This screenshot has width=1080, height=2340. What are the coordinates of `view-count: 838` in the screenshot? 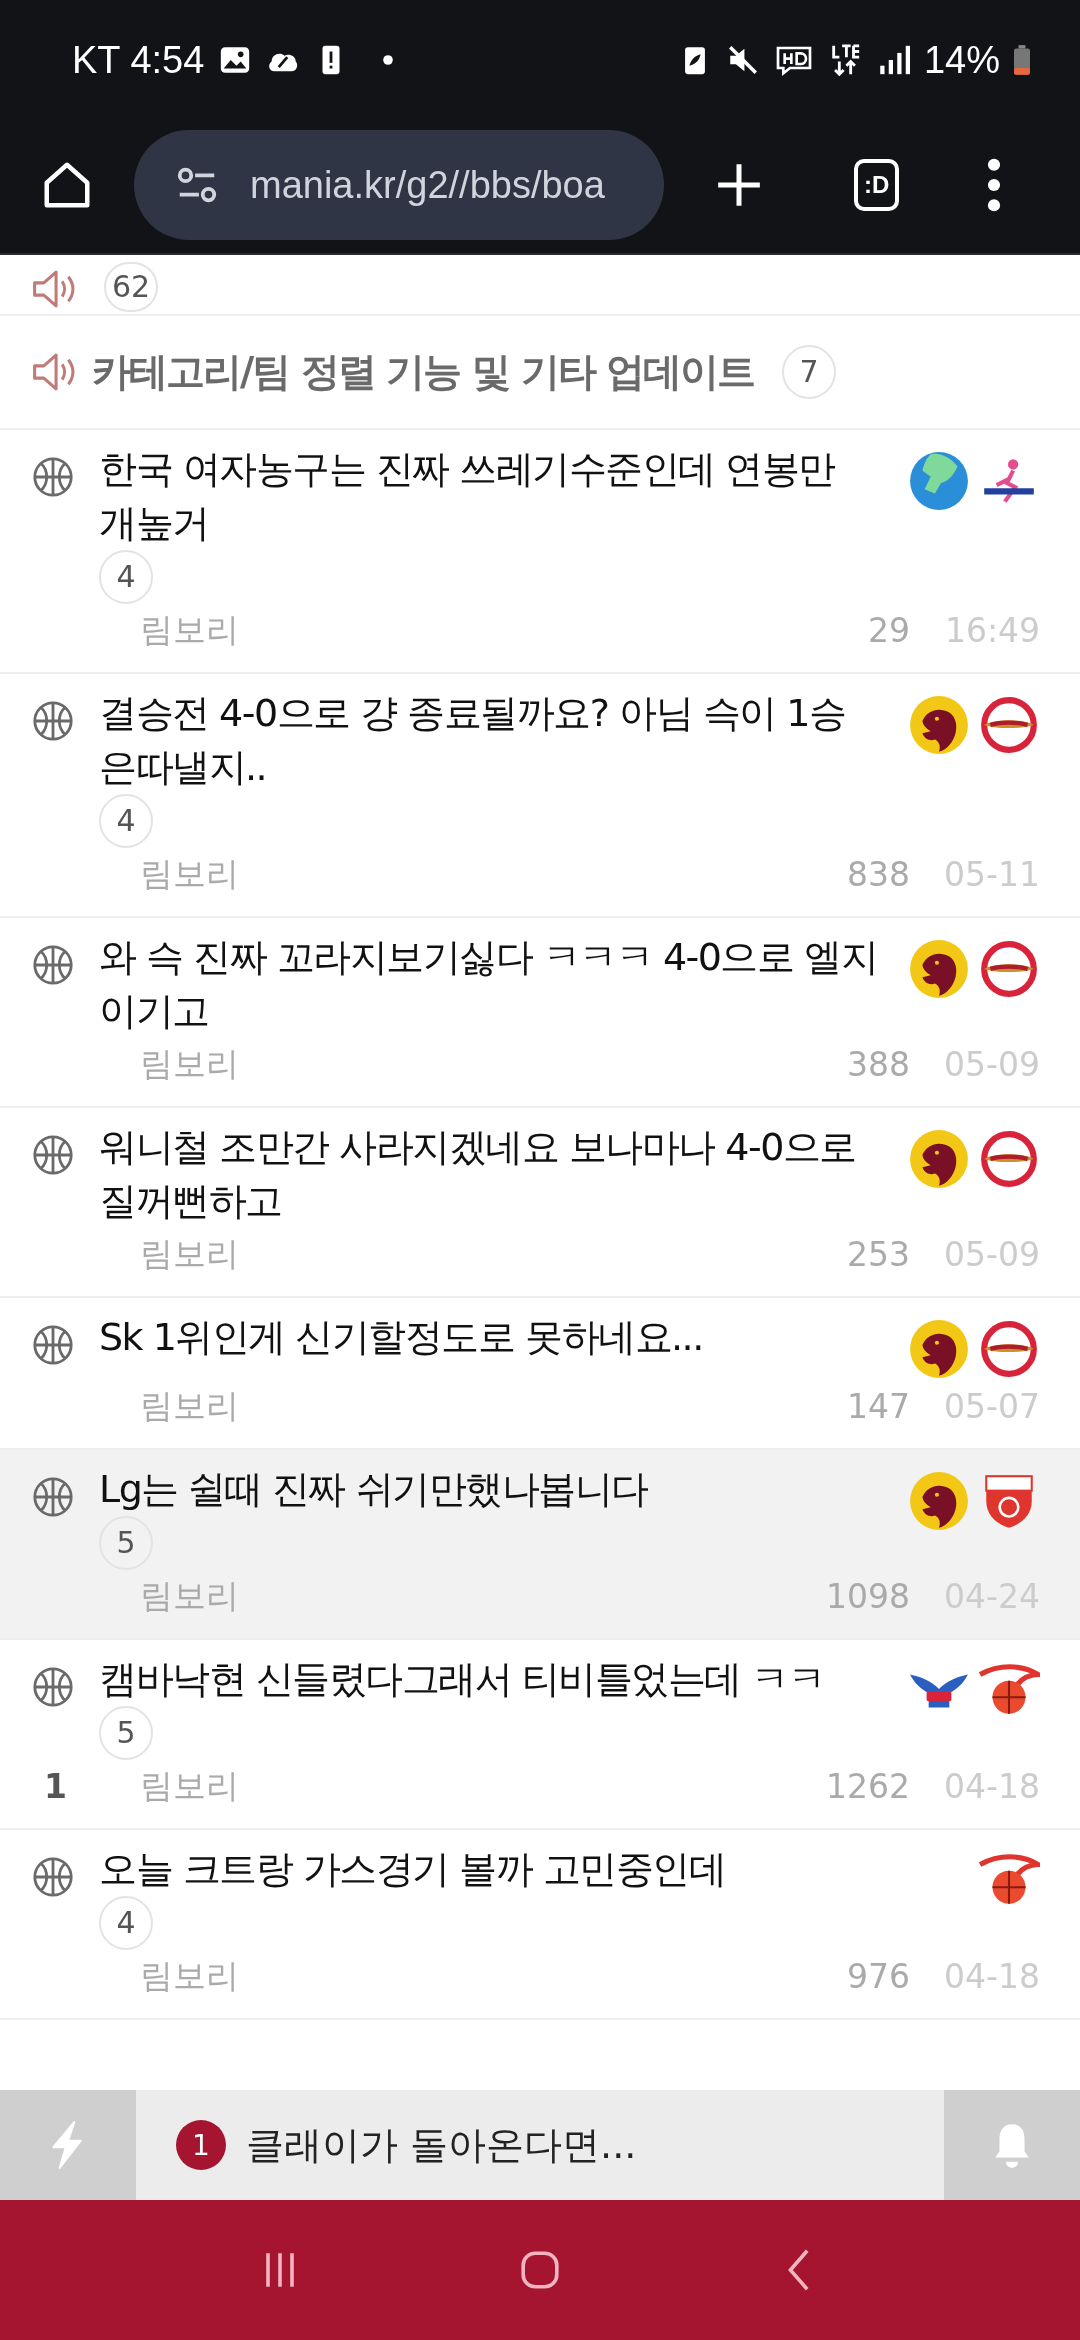 It's located at (878, 874).